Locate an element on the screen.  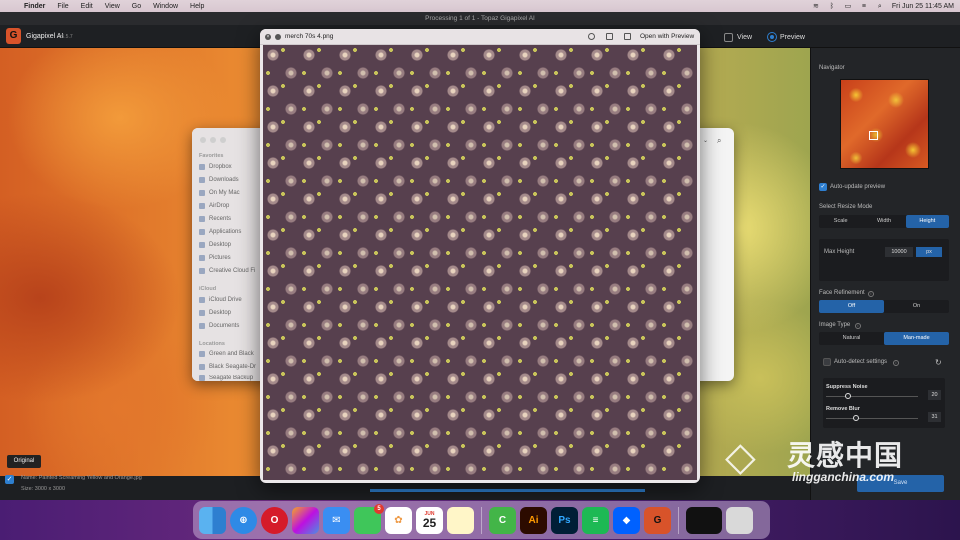
refresh-icon: ↻ is located at coordinates (938, 362).